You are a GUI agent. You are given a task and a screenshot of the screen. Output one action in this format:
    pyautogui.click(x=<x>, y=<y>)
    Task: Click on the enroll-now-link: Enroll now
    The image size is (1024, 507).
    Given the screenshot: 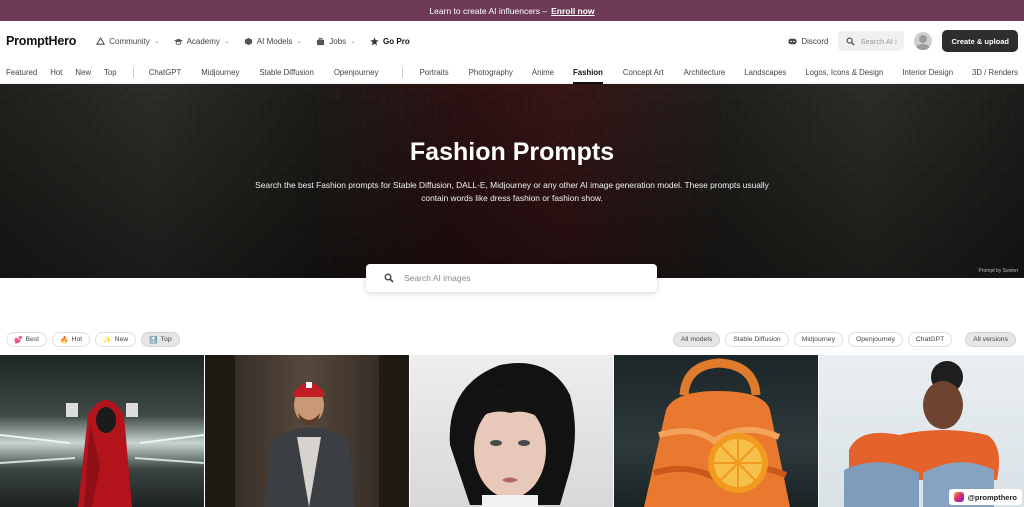 What is the action you would take?
    pyautogui.click(x=572, y=11)
    